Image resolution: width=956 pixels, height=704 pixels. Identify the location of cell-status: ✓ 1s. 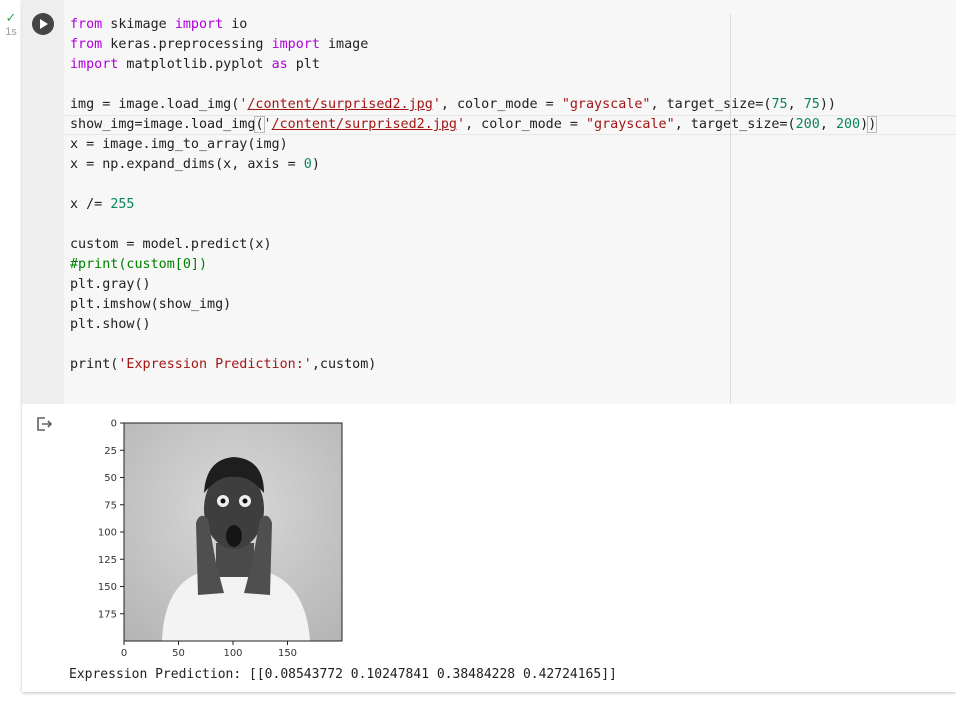
(11, 25).